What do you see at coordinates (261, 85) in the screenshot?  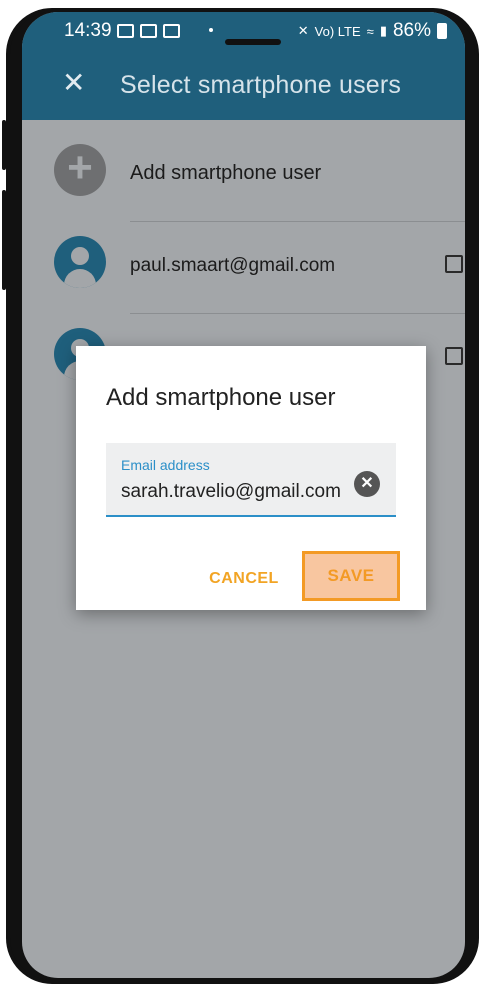 I see `page-title: Select smartphone users` at bounding box center [261, 85].